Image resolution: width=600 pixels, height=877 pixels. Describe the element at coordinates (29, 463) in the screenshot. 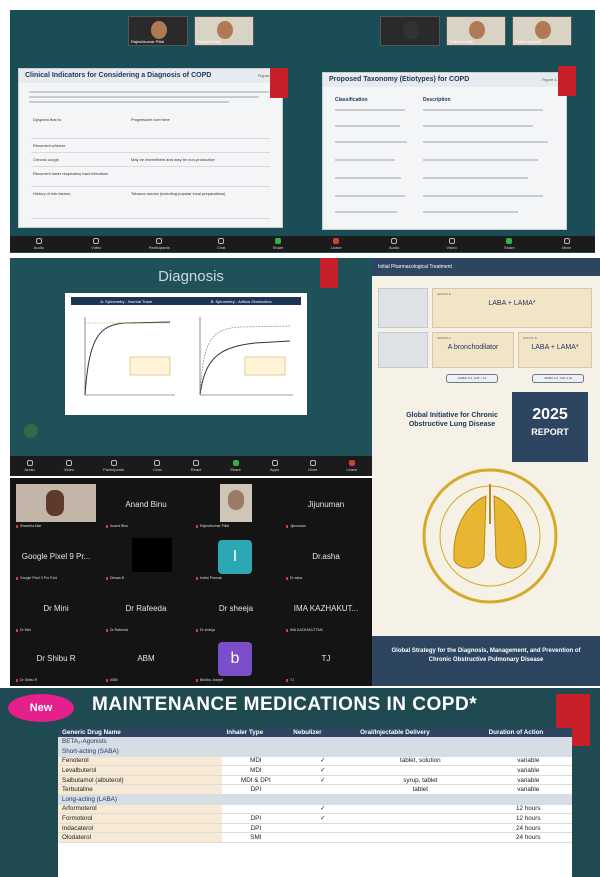

I see `mic-icon` at that location.